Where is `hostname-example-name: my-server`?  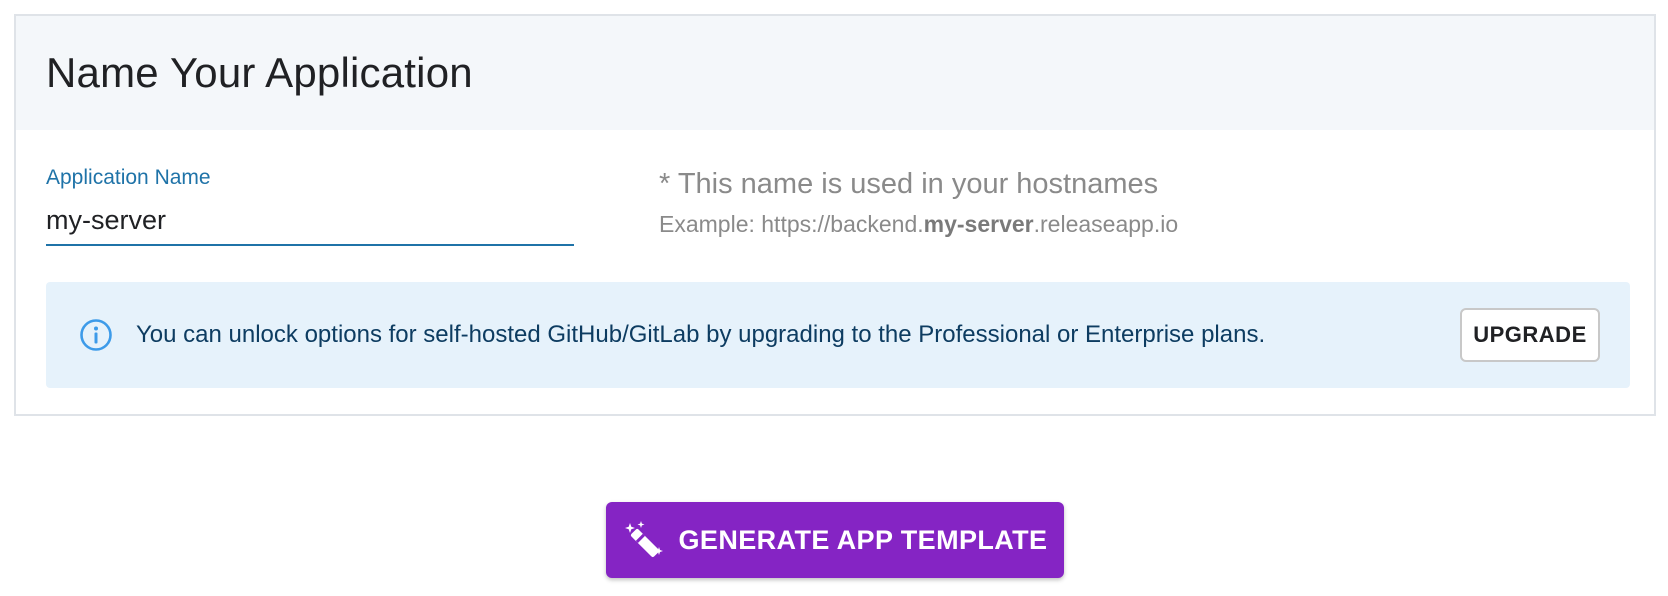 hostname-example-name: my-server is located at coordinates (978, 224).